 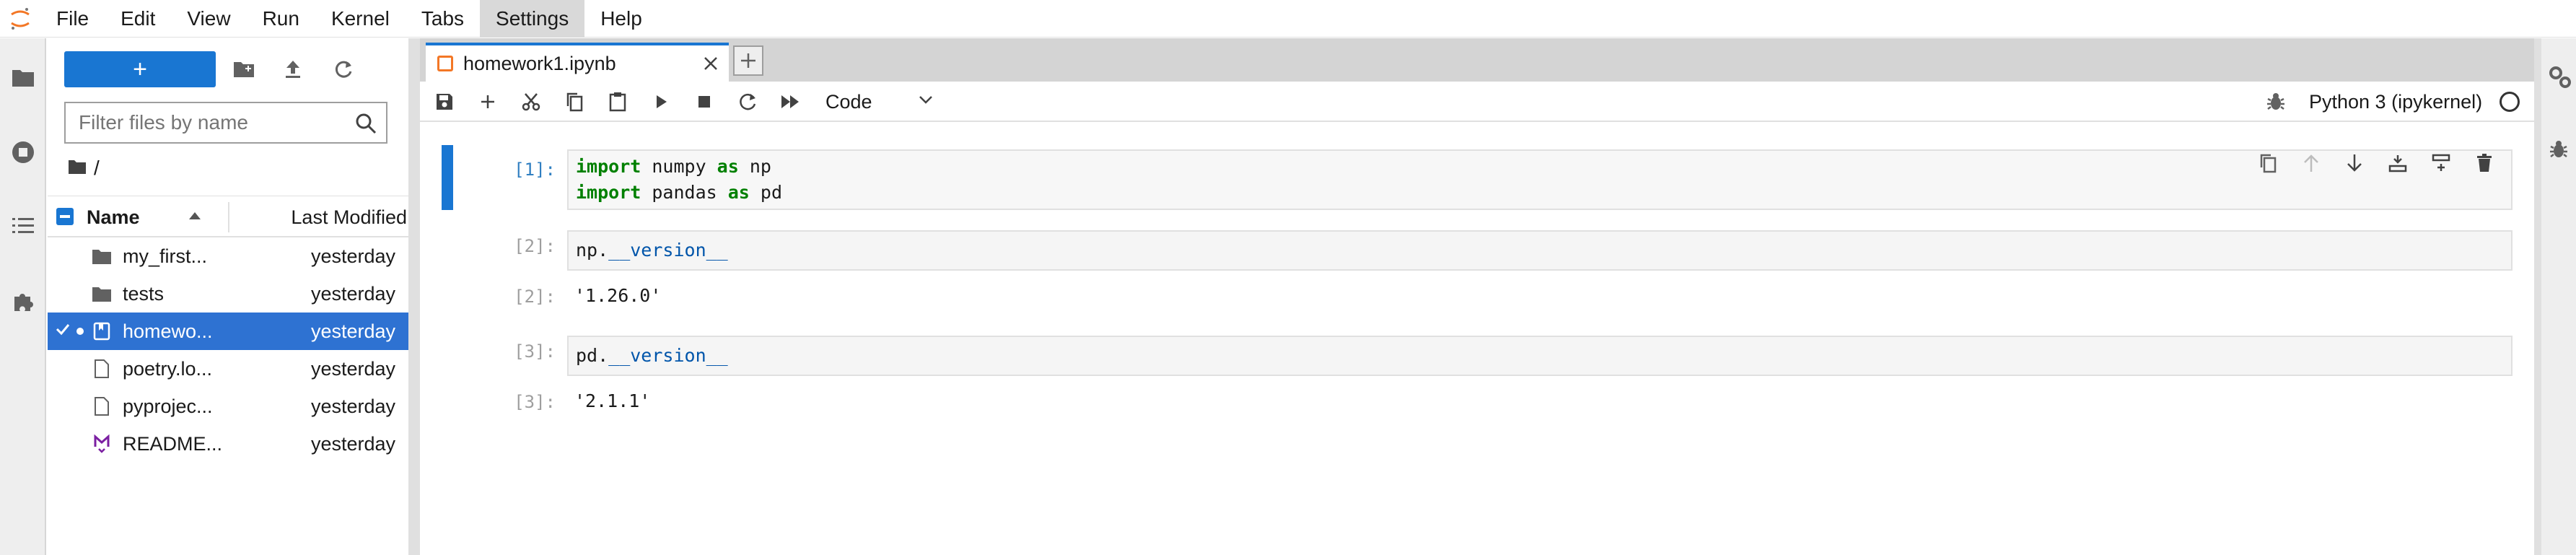 I want to click on menu-help: Help, so click(x=621, y=19).